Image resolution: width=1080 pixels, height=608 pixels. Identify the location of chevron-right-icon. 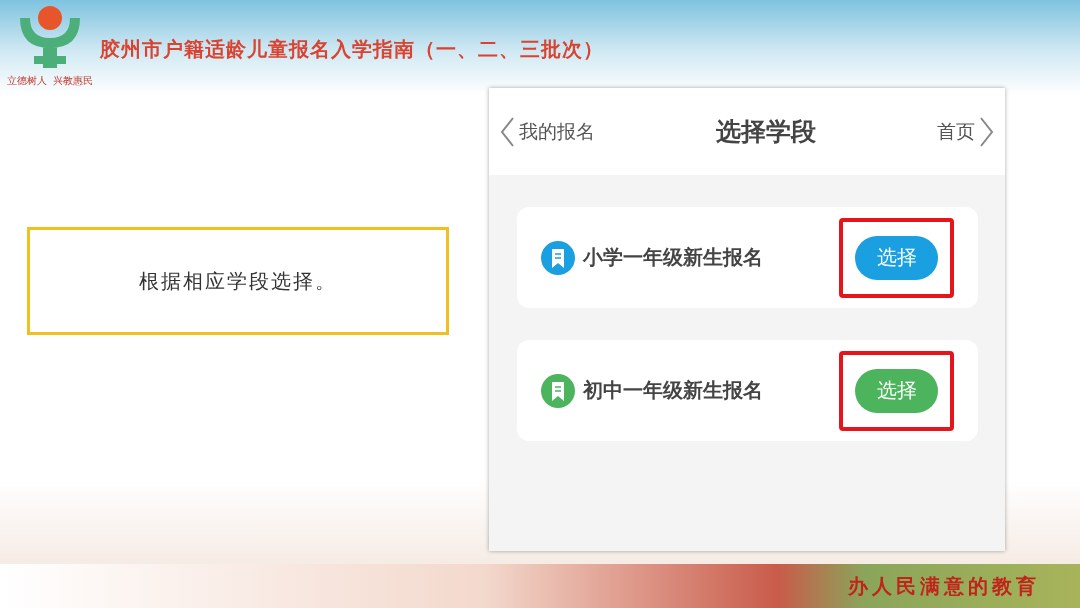
(987, 131).